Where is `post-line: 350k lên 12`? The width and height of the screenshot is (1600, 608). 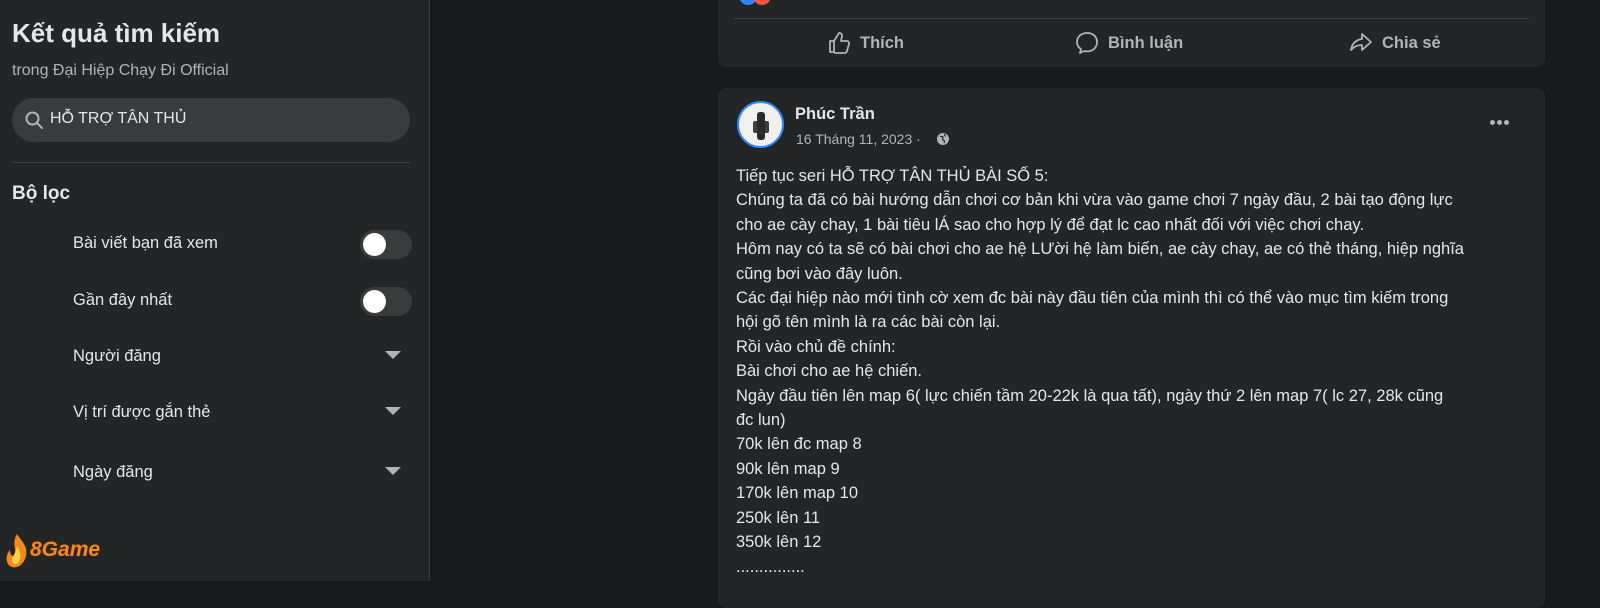 post-line: 350k lên 12 is located at coordinates (779, 542).